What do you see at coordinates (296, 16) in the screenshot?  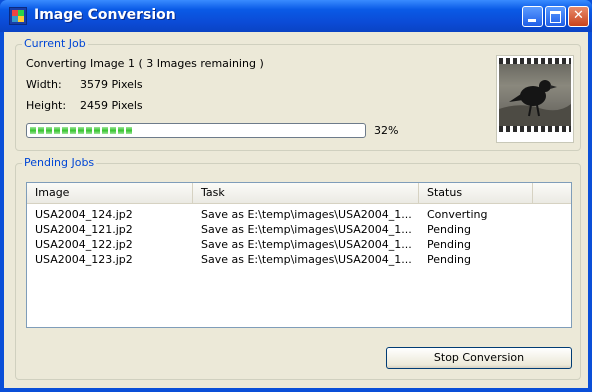 I see `title-bar: Image Conversion ✕` at bounding box center [296, 16].